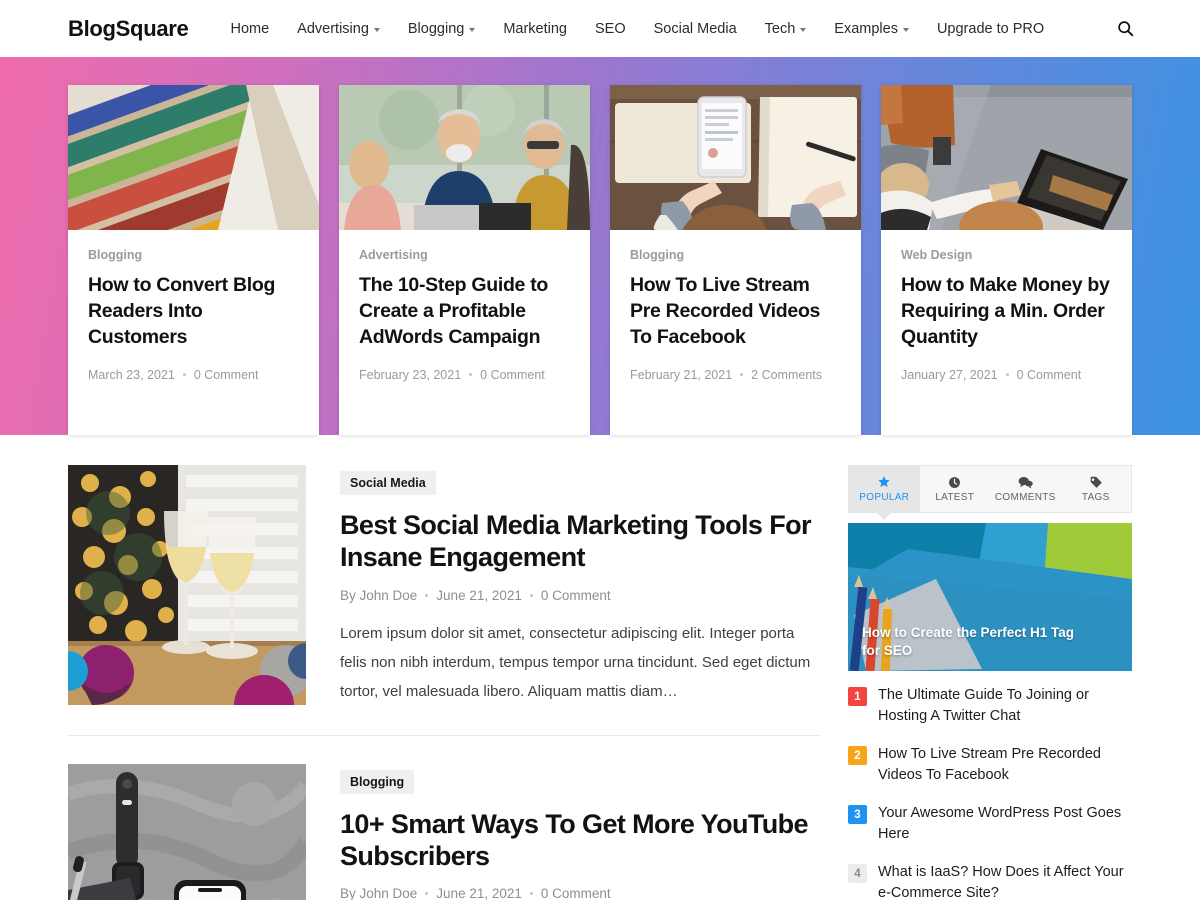  What do you see at coordinates (479, 893) in the screenshot?
I see `post-date: June 21, 2021` at bounding box center [479, 893].